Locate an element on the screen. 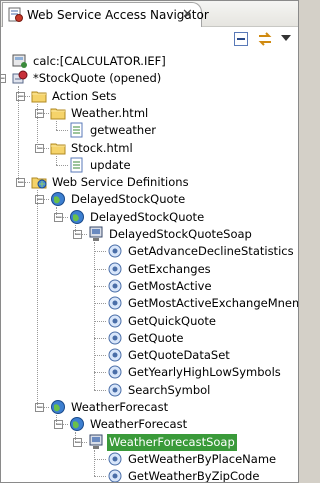 The height and width of the screenshot is (483, 320). tree-item-label: DelayedStockQuoteSoap is located at coordinates (180, 234).